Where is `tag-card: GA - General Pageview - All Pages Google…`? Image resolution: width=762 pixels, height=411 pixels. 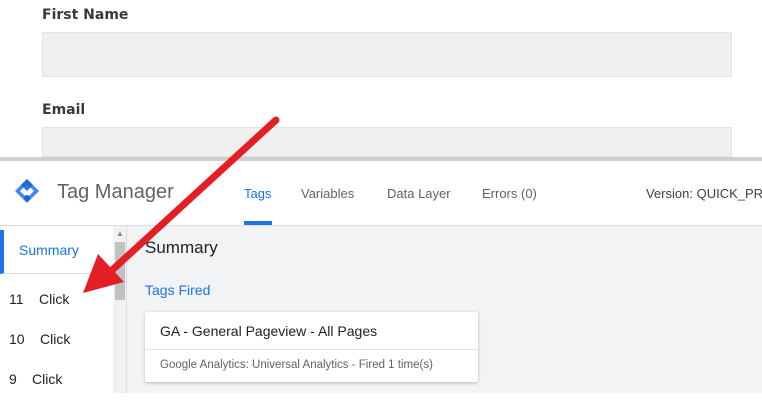
tag-card: GA - General Pageview - All Pages Google… is located at coordinates (311, 347).